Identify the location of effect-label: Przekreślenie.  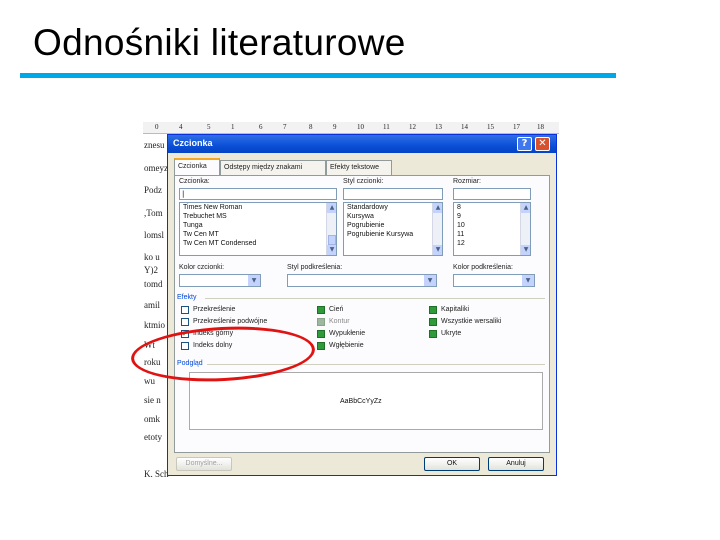
(214, 309).